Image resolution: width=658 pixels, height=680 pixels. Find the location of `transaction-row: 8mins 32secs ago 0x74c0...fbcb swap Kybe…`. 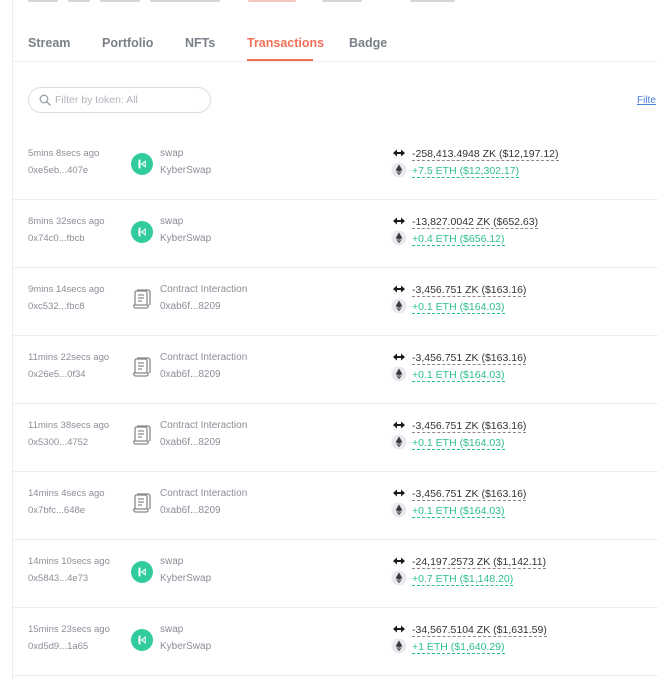

transaction-row: 8mins 32secs ago 0x74c0...fbcb swap Kybe… is located at coordinates (335, 234).